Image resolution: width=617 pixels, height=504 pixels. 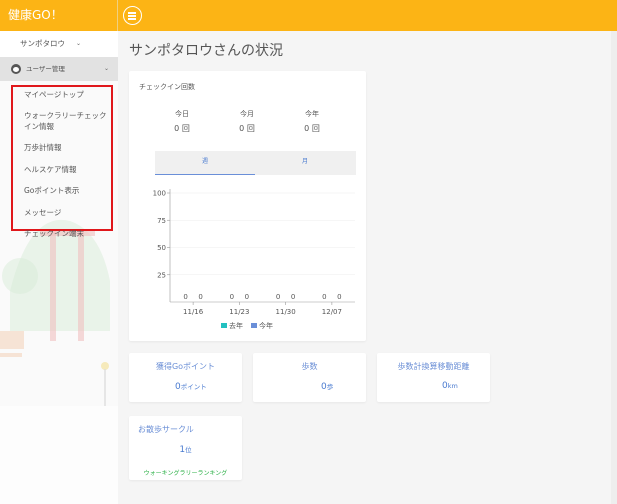 What do you see at coordinates (42, 43) in the screenshot?
I see `user-name: サンポタロウ` at bounding box center [42, 43].